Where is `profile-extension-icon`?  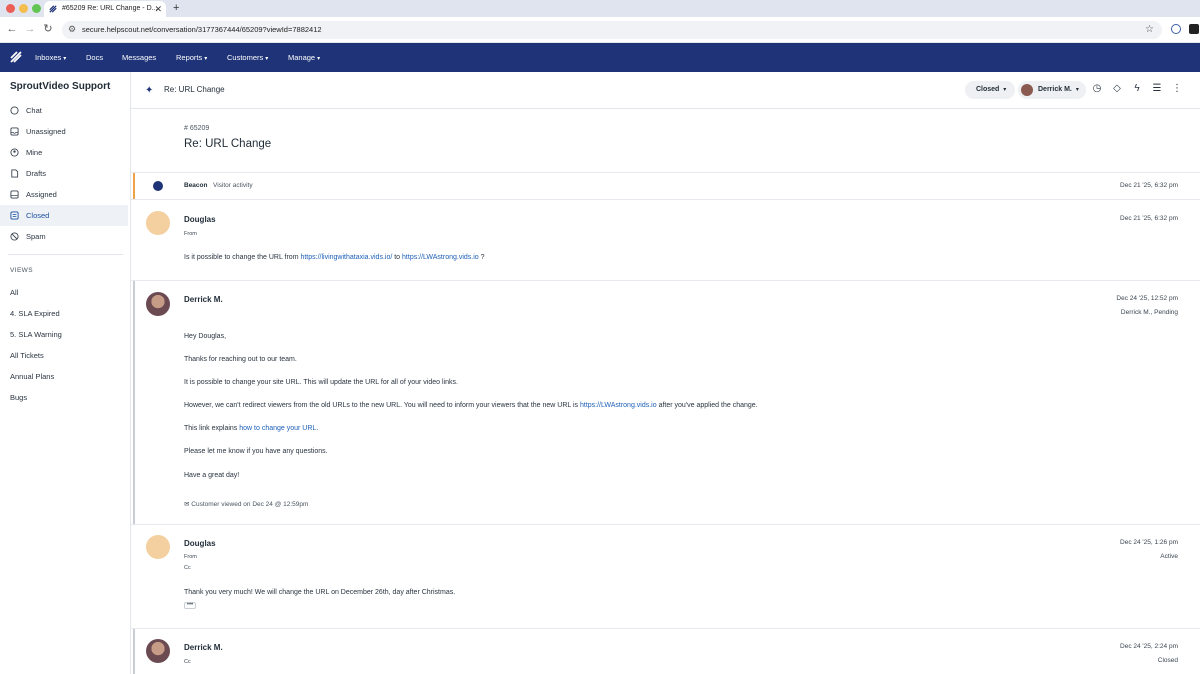 profile-extension-icon is located at coordinates (1194, 29).